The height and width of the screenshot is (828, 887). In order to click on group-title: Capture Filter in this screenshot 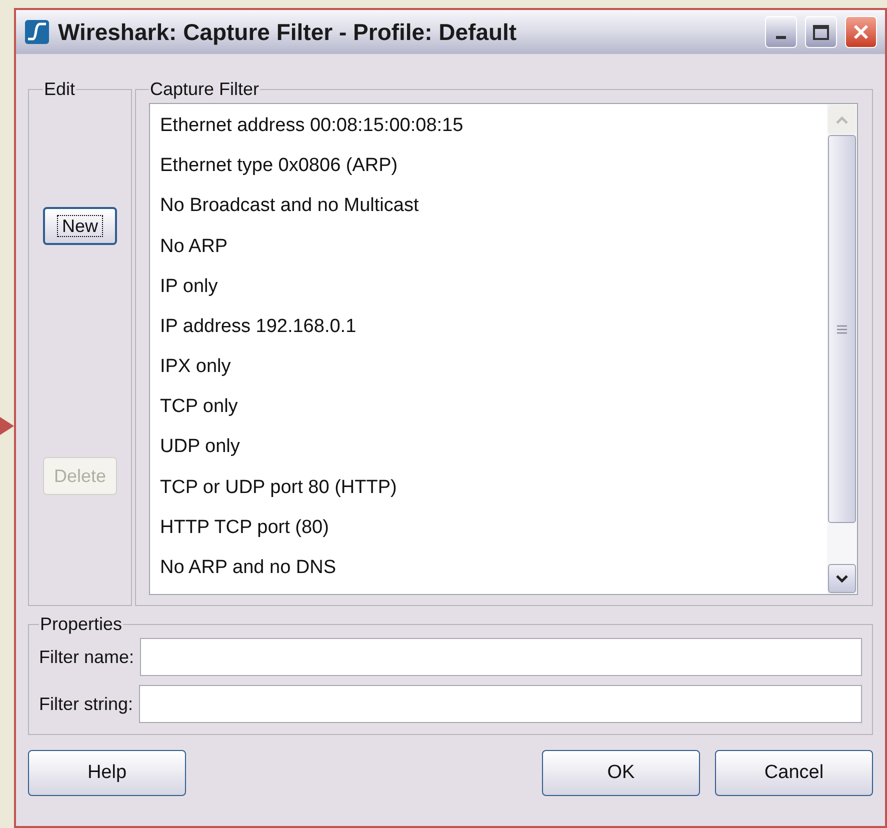, I will do `click(204, 89)`.